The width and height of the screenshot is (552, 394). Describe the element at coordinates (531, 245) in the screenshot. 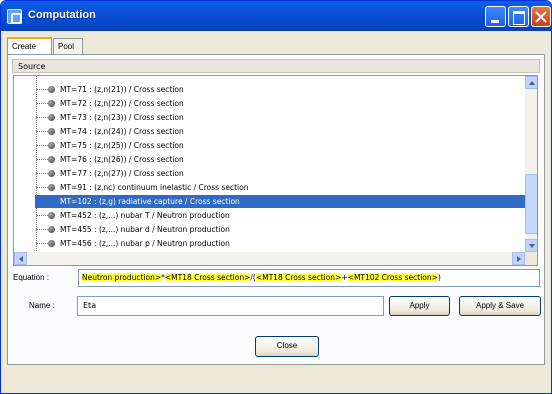

I see `scroll-down-icon` at that location.